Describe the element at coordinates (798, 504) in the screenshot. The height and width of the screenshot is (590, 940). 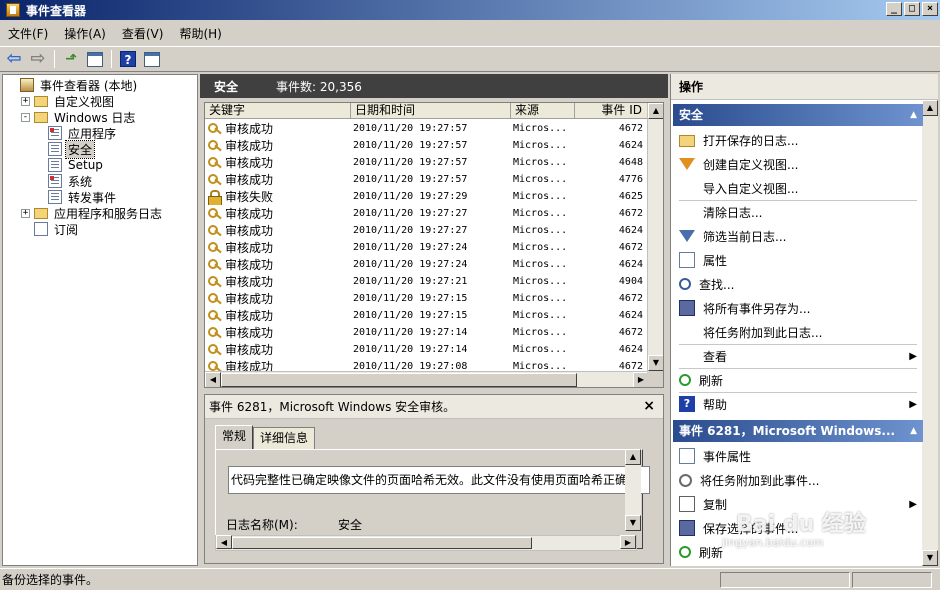
I see `action-item: 复制 ▶` at that location.